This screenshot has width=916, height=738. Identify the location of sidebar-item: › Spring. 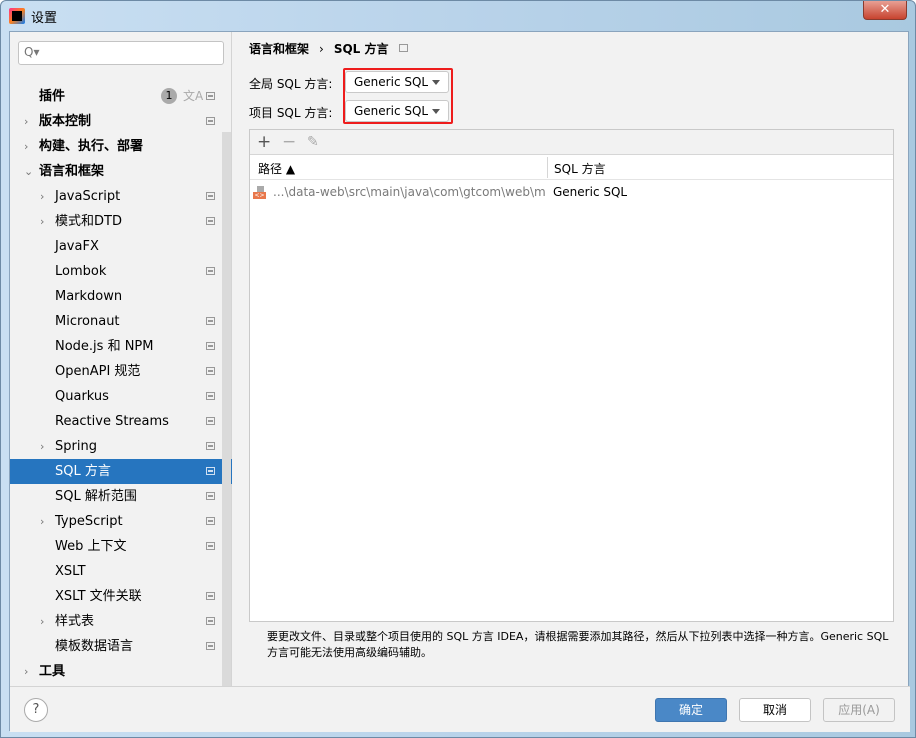
(121, 446).